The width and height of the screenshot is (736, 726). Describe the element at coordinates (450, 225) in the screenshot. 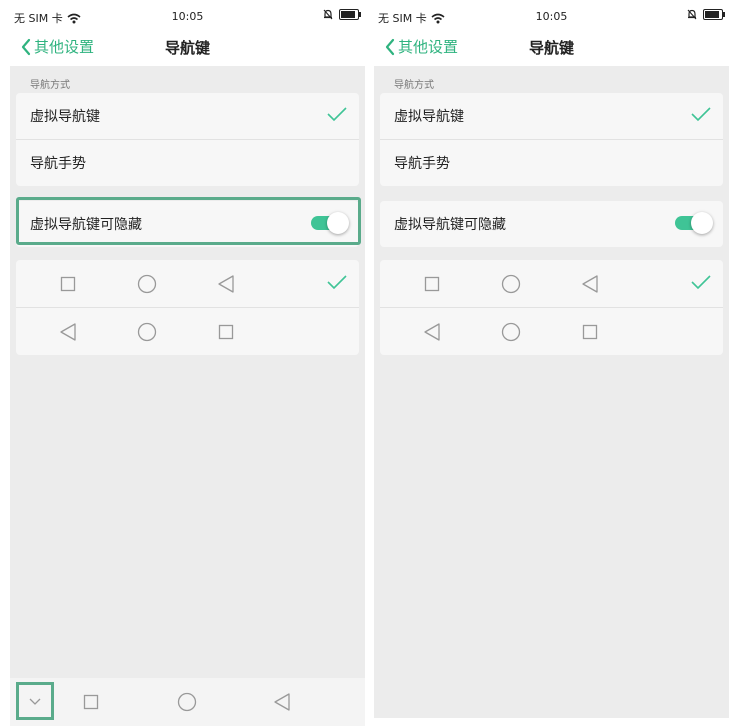

I see `toggle-label: 虚拟导航键可隐藏` at that location.